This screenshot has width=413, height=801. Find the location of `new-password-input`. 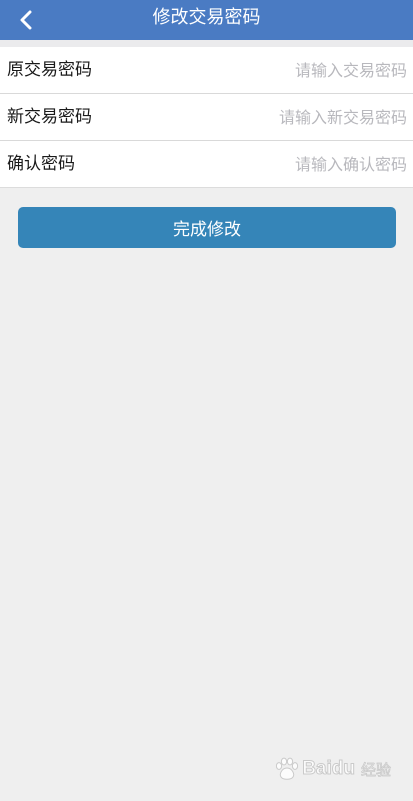

new-password-input is located at coordinates (297, 117).